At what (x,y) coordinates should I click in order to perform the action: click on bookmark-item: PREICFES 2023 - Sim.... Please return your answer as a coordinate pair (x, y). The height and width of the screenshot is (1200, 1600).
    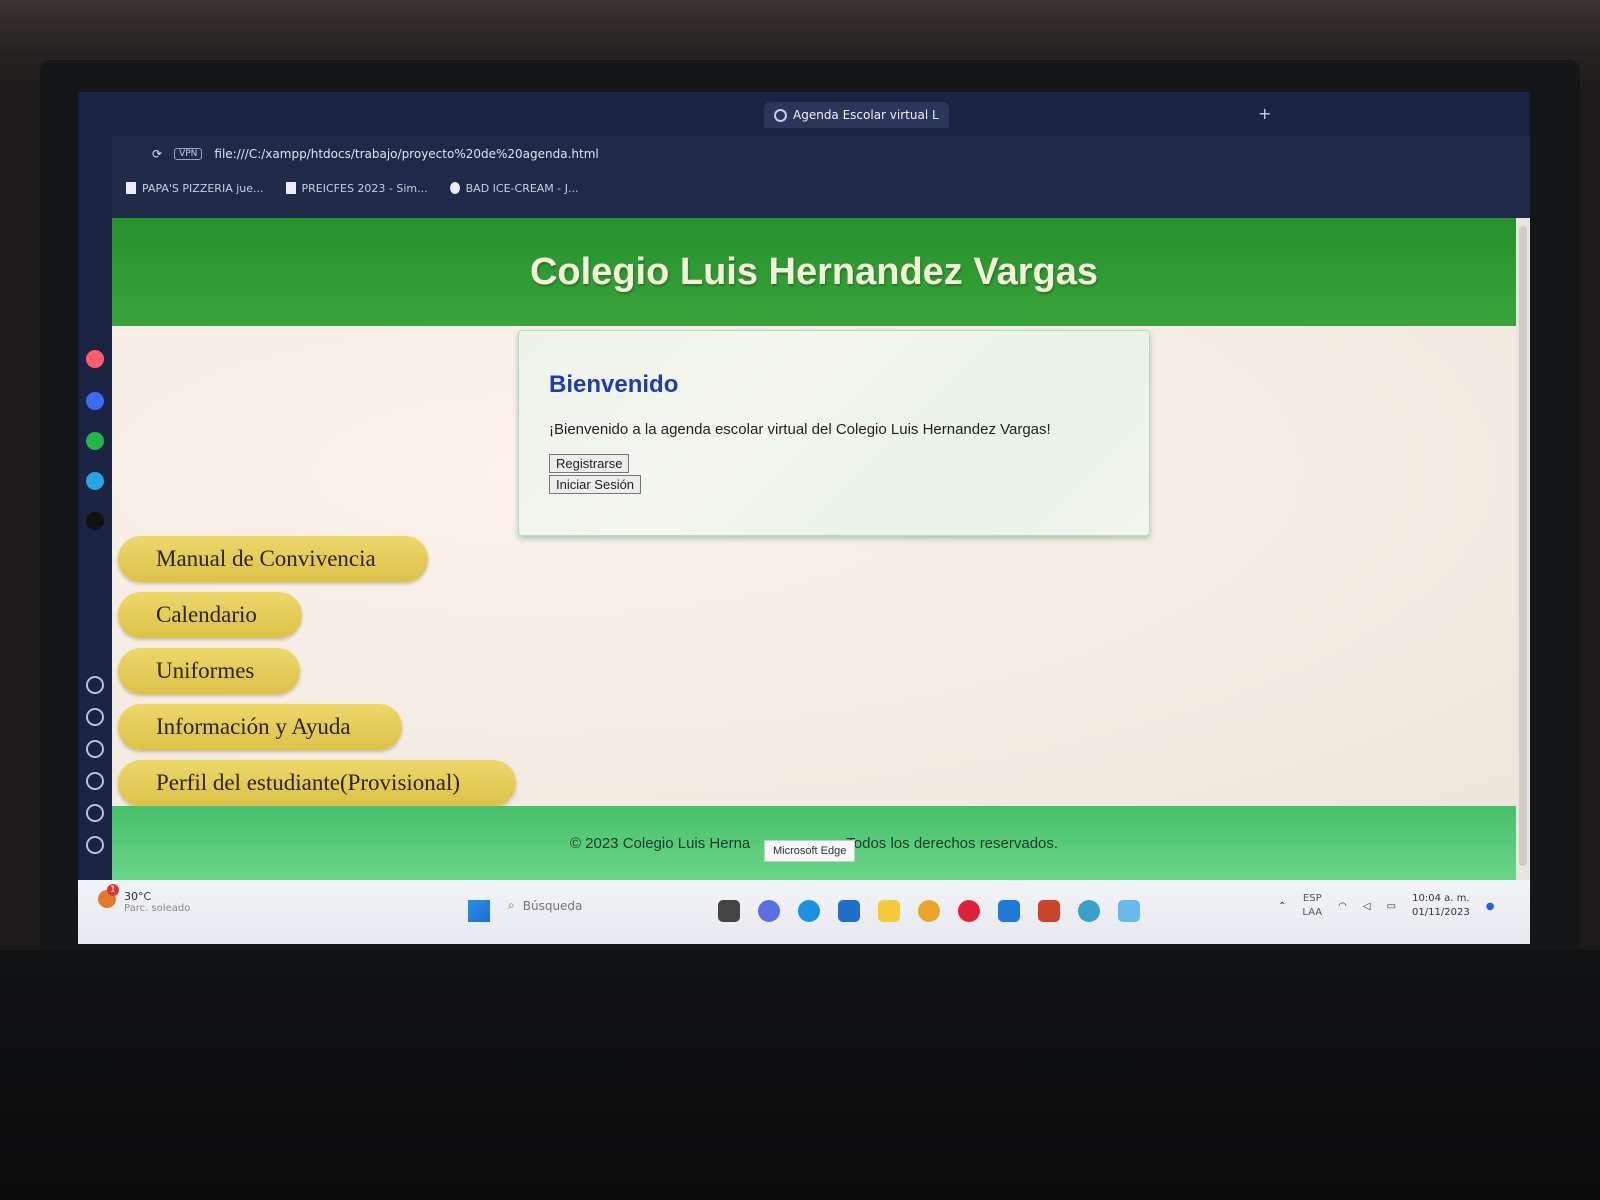
    Looking at the image, I should click on (356, 188).